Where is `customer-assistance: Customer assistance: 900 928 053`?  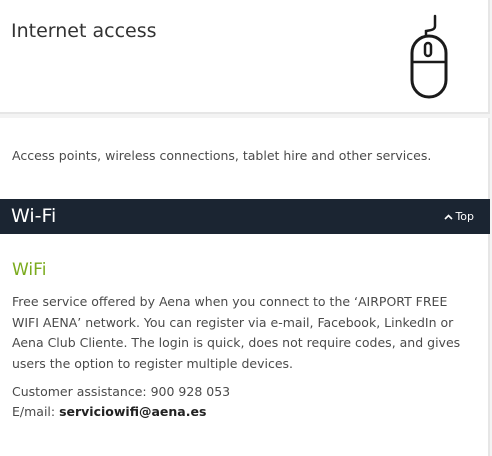 customer-assistance: Customer assistance: 900 928 053 is located at coordinates (121, 391).